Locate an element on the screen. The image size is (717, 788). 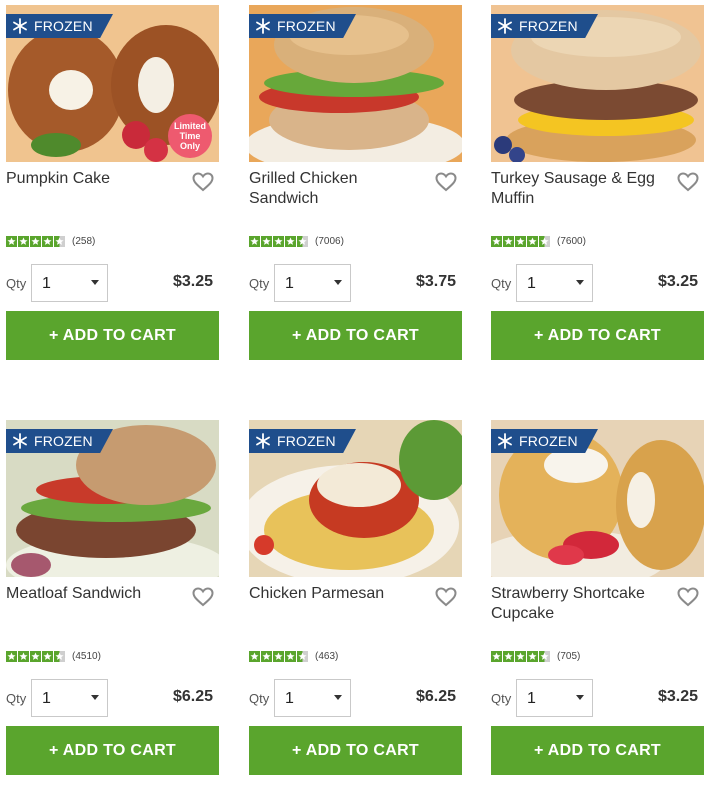
price: $6.25 is located at coordinates (192, 696).